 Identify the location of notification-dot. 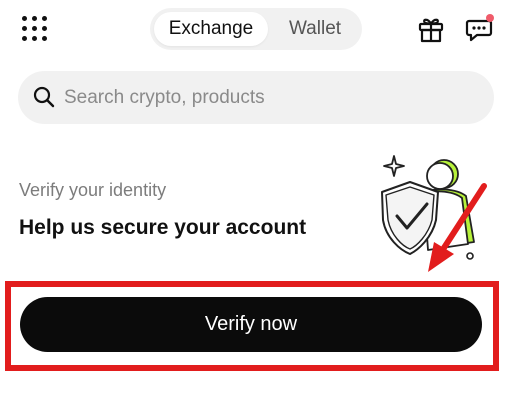
(490, 18).